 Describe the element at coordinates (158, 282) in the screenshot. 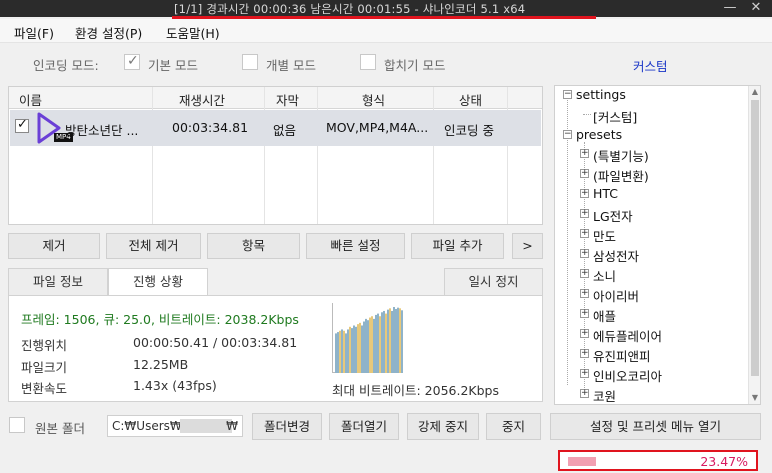

I see `tab-progress: 진행 상황` at that location.